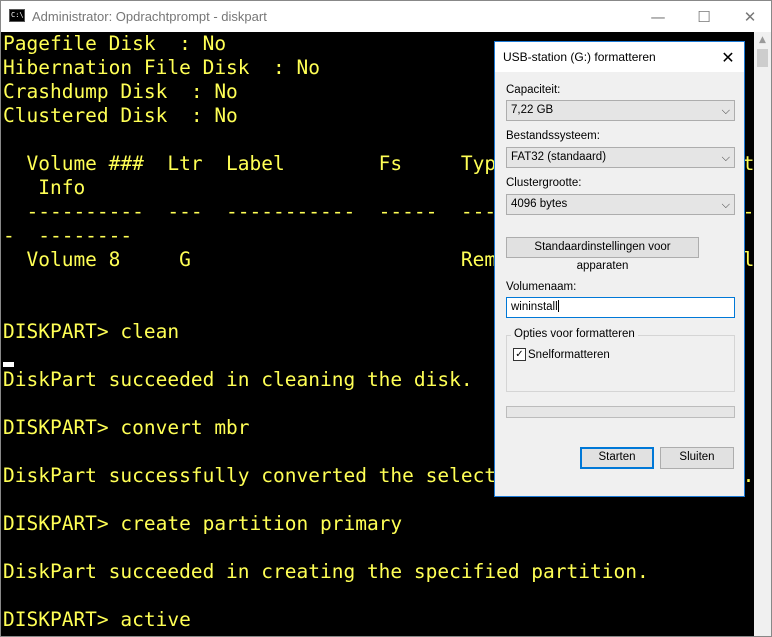 The image size is (772, 637). Describe the element at coordinates (534, 307) in the screenshot. I see `volume-label-value: wininstall` at that location.